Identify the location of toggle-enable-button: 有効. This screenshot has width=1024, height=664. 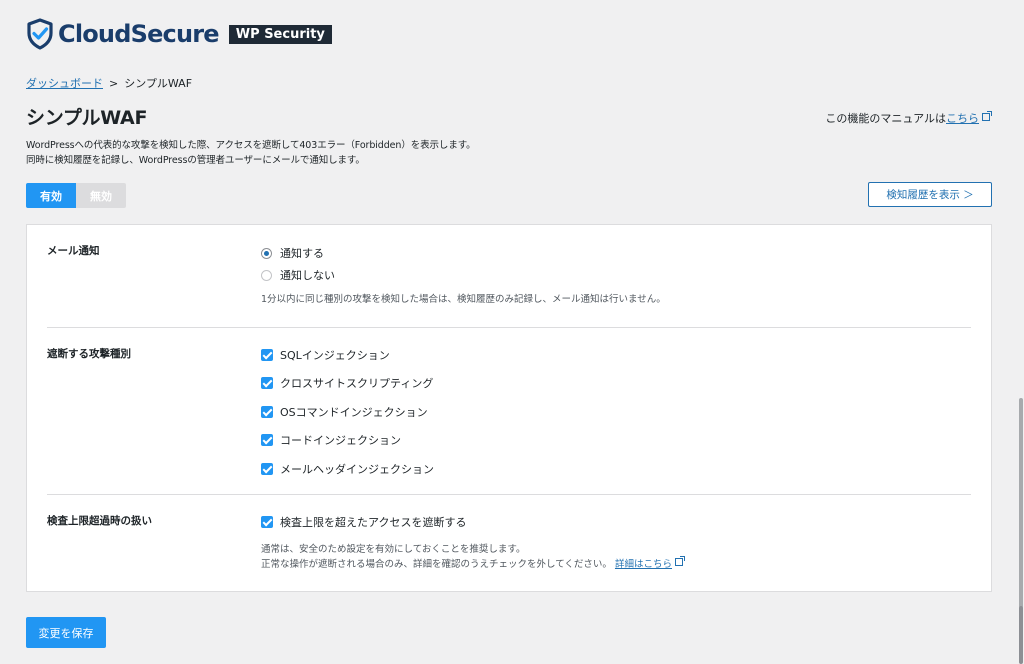
(51, 195).